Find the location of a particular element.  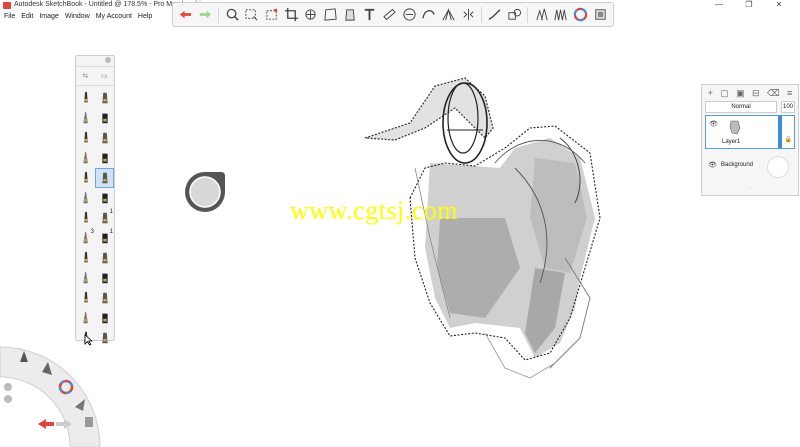

redo-button is located at coordinates (206, 14).